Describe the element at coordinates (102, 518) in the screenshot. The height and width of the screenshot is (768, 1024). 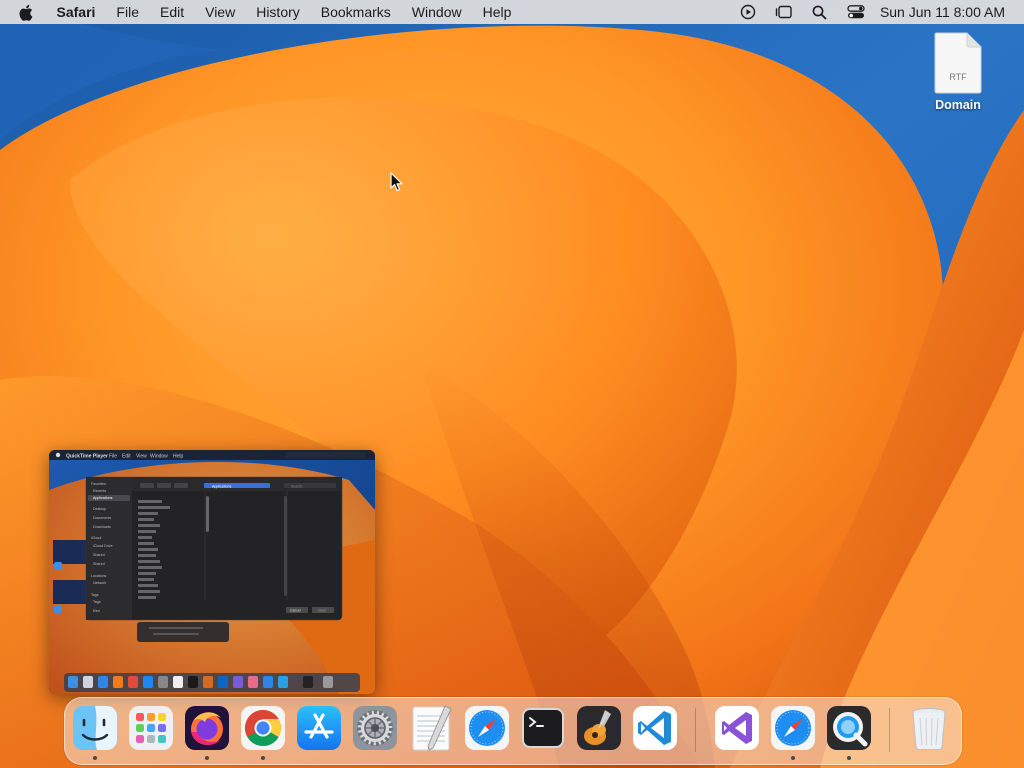
I see `svg-text: Documents` at that location.